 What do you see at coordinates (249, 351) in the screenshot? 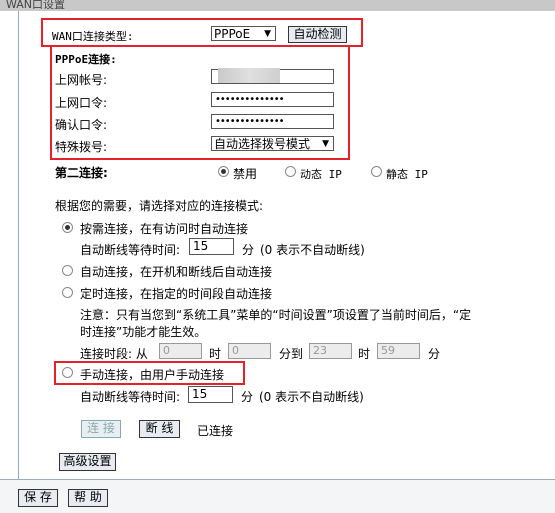
I see `period-from-minute-input: 0` at bounding box center [249, 351].